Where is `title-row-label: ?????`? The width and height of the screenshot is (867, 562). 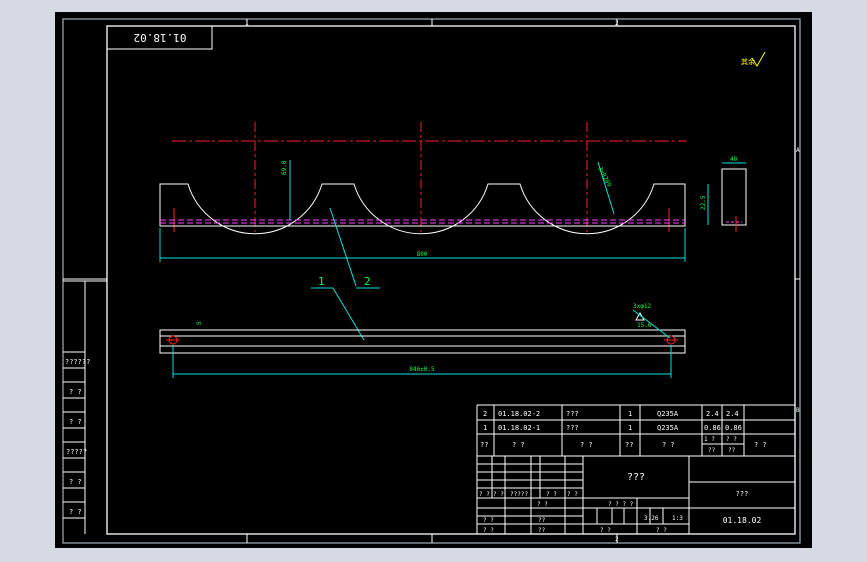 title-row-label: ????? is located at coordinates (519, 494).